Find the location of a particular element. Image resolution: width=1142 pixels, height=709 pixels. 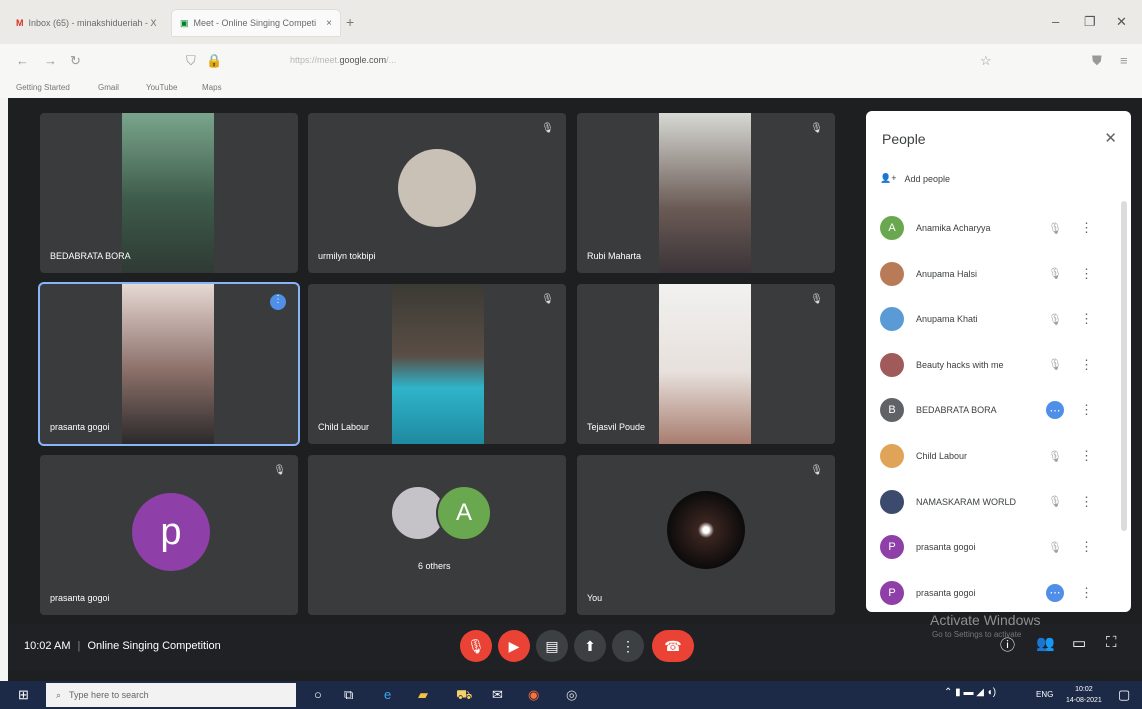

info-icon: ⓘ is located at coordinates (1007, 644).